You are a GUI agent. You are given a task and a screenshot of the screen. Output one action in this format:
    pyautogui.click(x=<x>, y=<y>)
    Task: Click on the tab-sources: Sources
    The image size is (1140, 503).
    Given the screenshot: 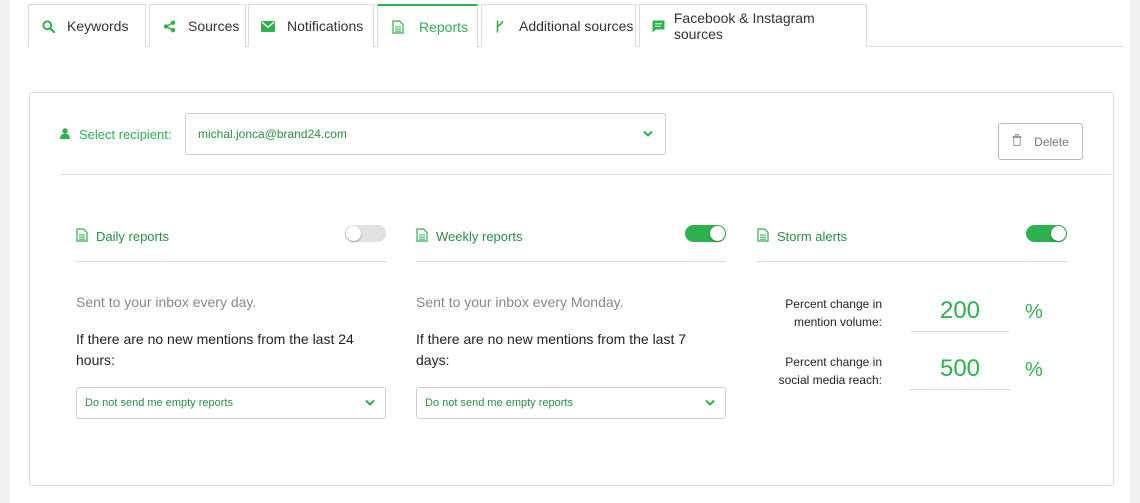 What is the action you would take?
    pyautogui.click(x=197, y=25)
    